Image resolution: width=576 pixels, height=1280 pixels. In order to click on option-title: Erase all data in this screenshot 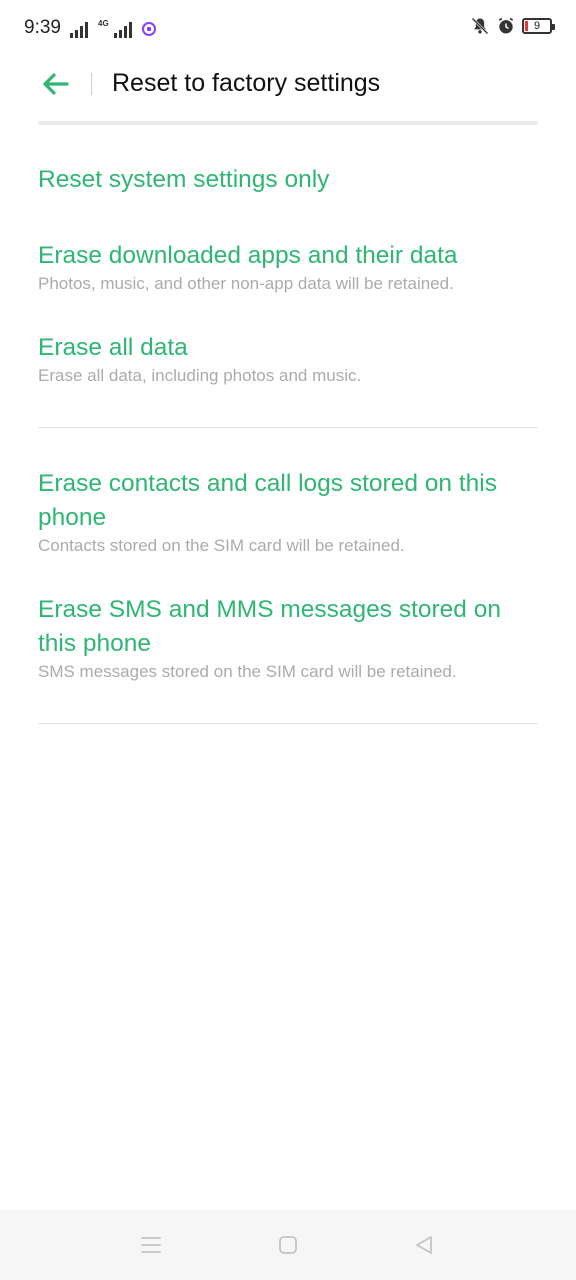, I will do `click(113, 347)`.